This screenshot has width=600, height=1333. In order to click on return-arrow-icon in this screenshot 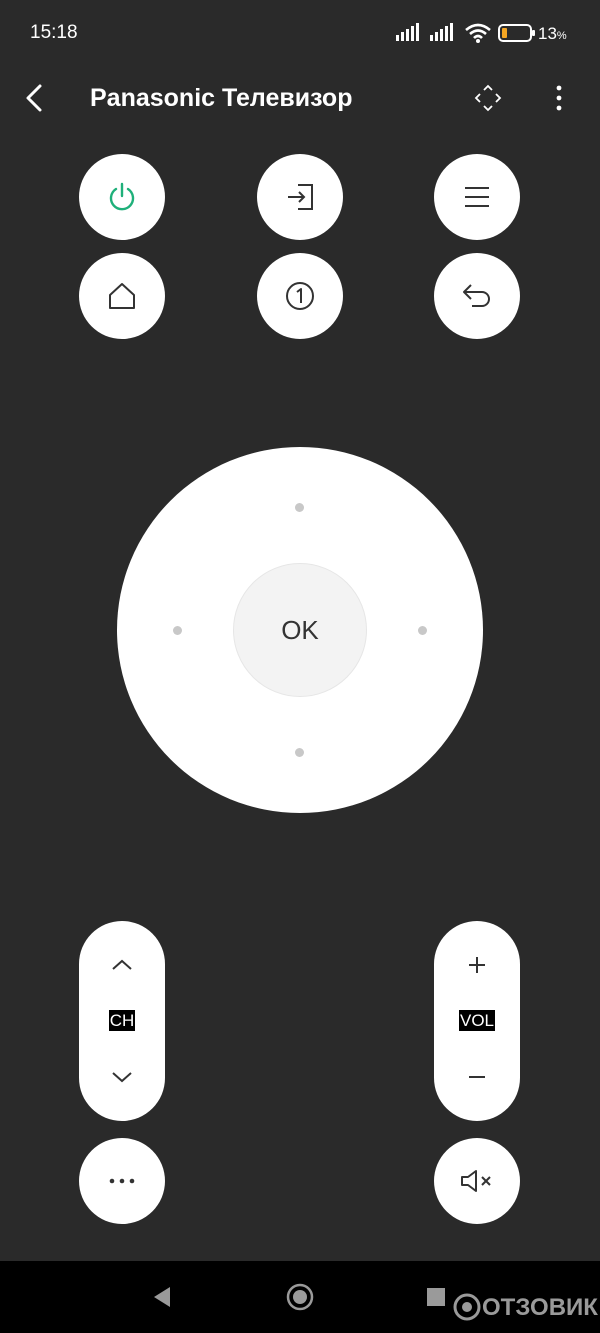, I will do `click(476, 295)`.